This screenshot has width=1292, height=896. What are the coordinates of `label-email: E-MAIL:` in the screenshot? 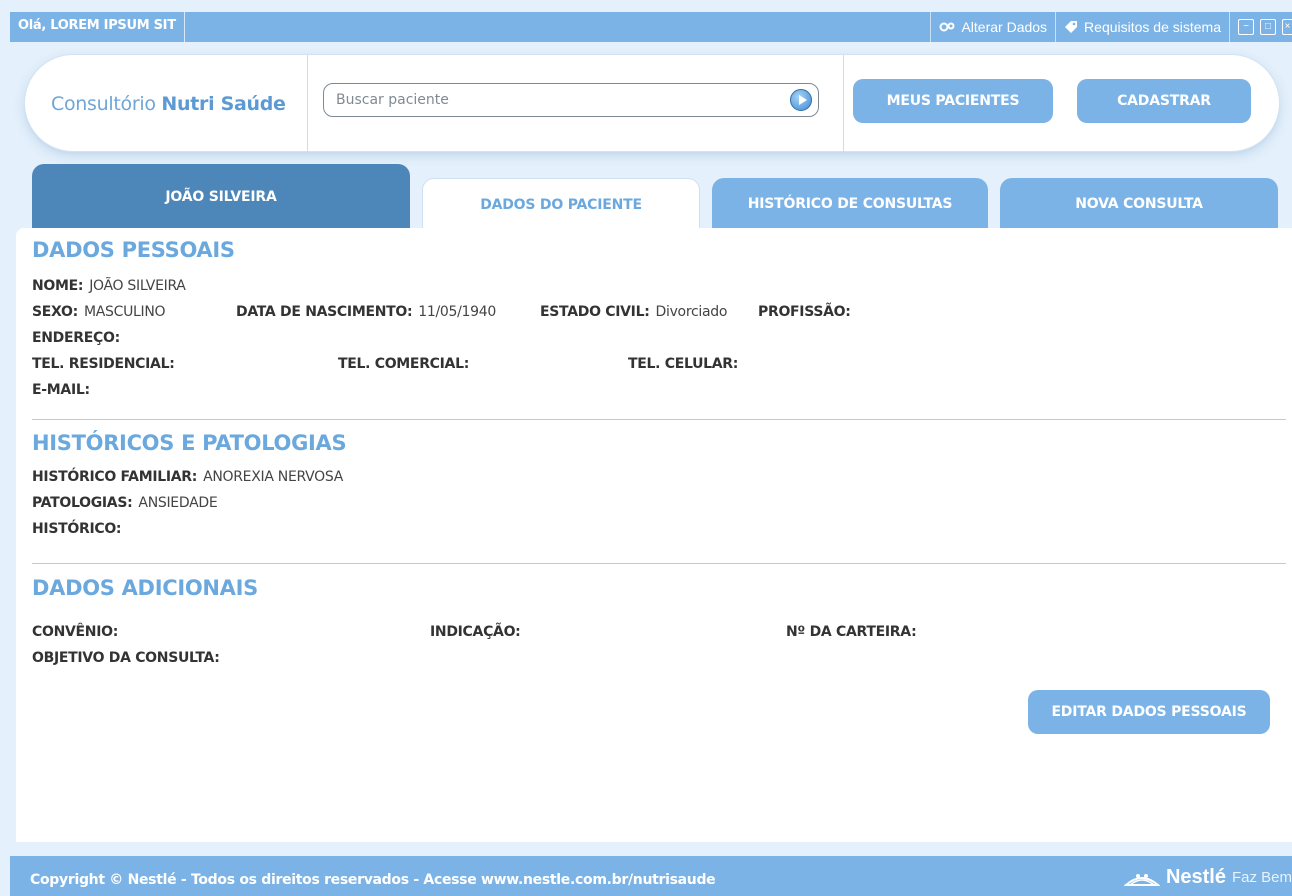 It's located at (61, 390).